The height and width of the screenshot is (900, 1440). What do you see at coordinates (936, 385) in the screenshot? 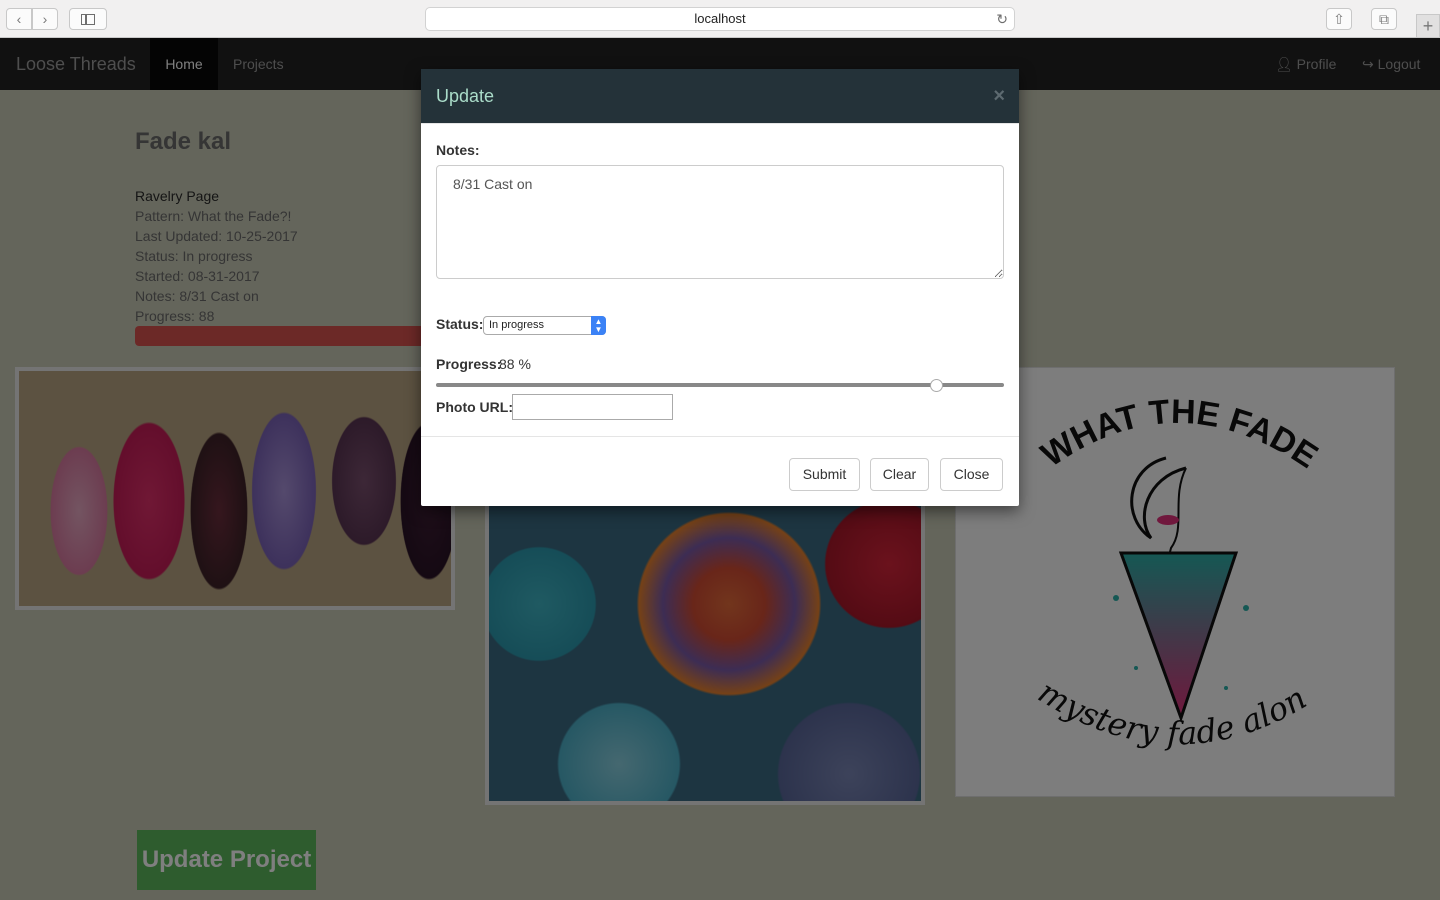
I see `progress-slider-thumb` at bounding box center [936, 385].